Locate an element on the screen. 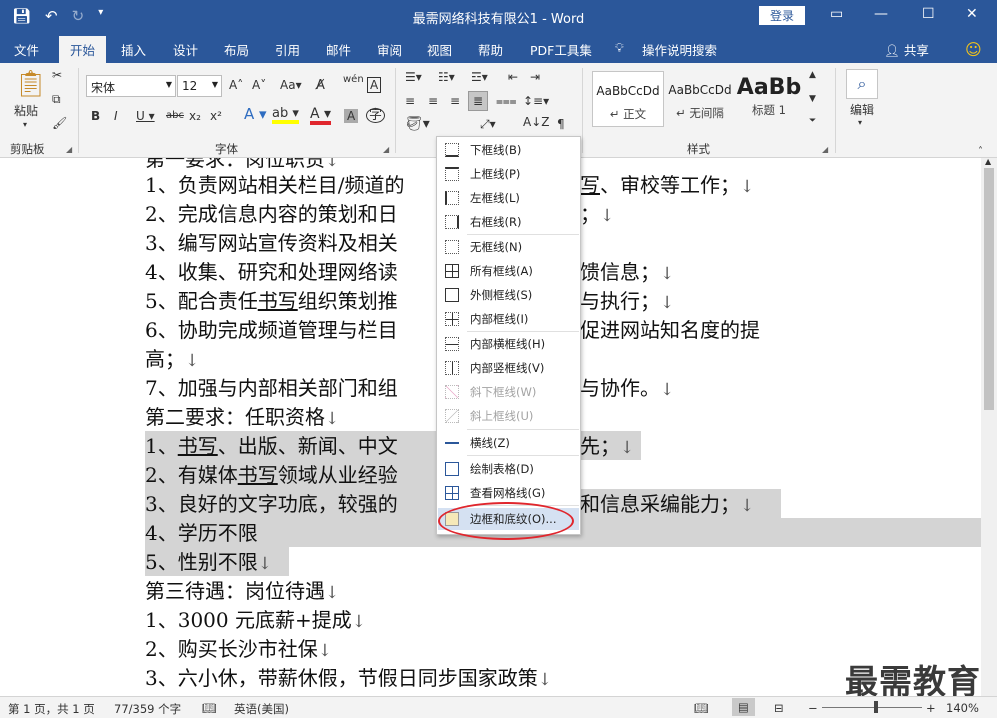  zoom-out-icon: − is located at coordinates (813, 708).